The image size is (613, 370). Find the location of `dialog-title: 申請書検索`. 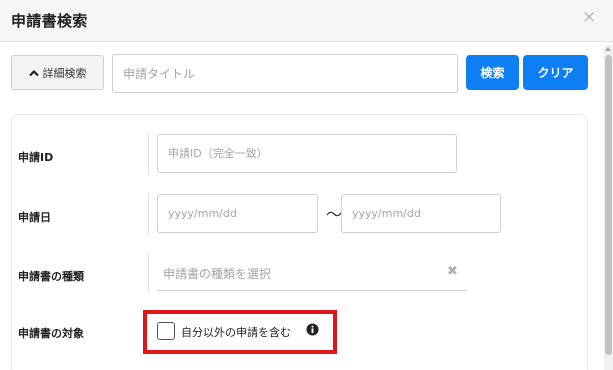

dialog-title: 申請書検索 is located at coordinates (49, 21).